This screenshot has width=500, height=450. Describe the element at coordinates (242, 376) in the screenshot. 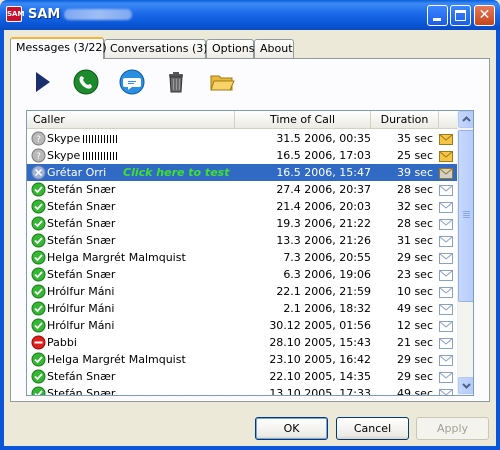

I see `table-row: Stefán Snær 22.10 2005, 14:35 29 sec` at that location.